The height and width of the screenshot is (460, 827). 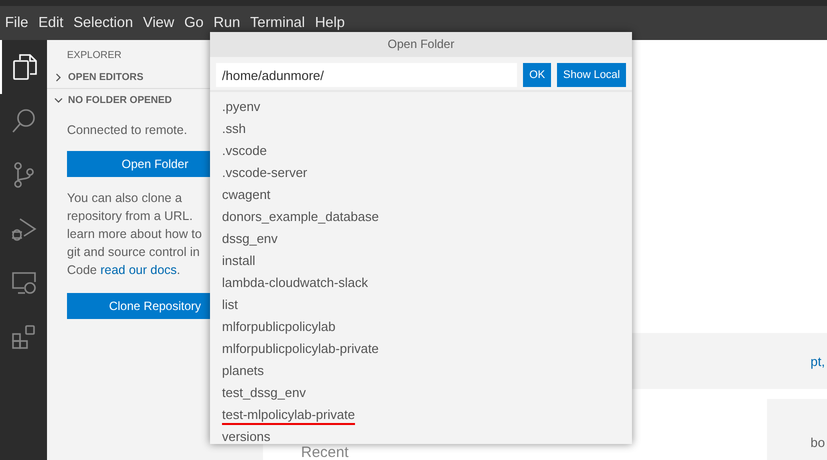 I want to click on folder-item: .ssh, so click(x=421, y=128).